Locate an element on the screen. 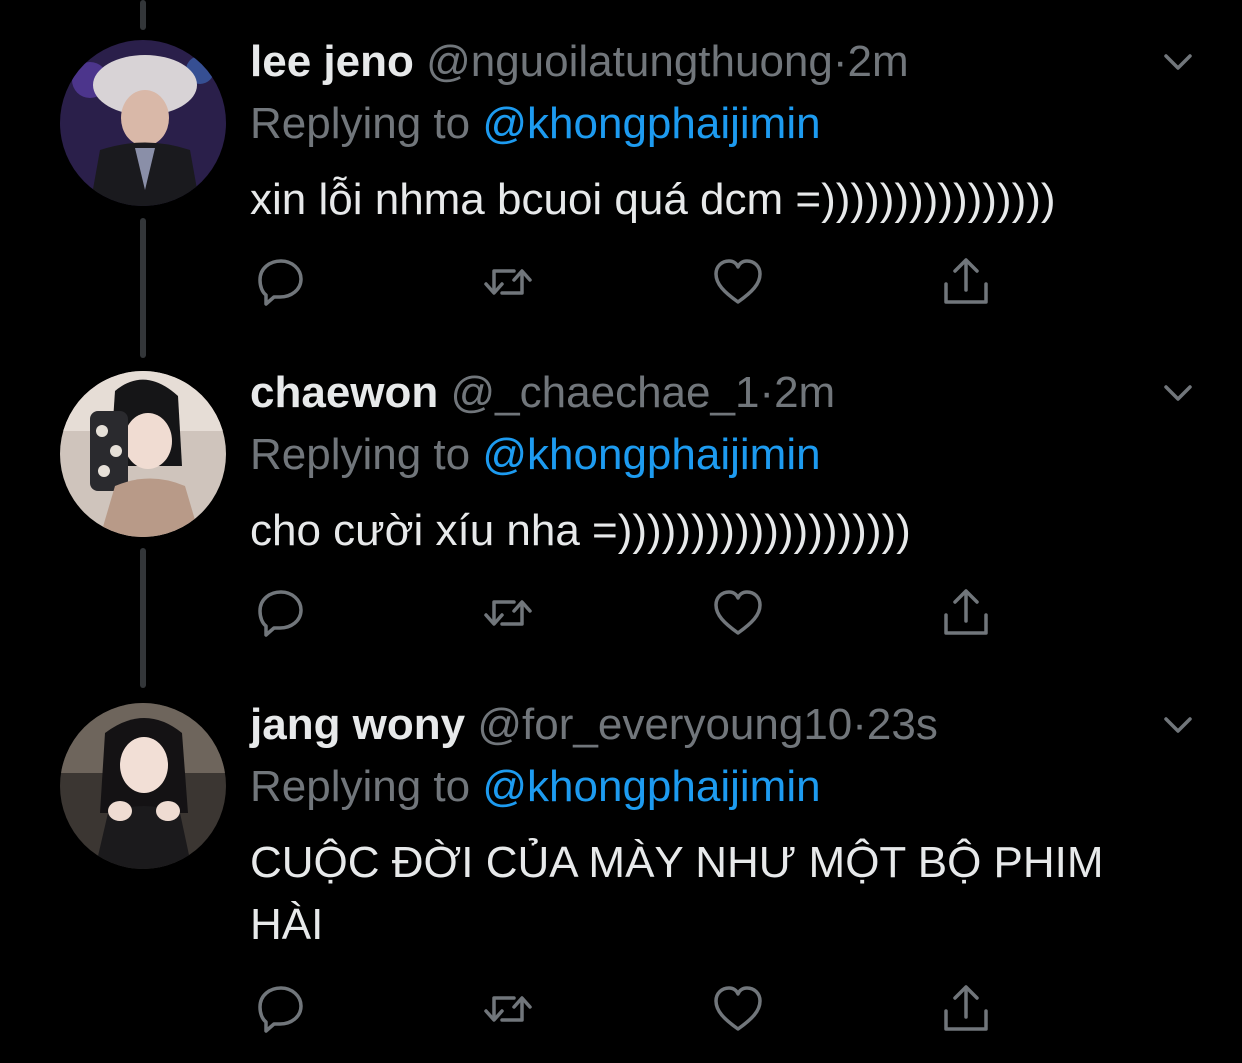 The image size is (1242, 1063). thread-line is located at coordinates (143, 15).